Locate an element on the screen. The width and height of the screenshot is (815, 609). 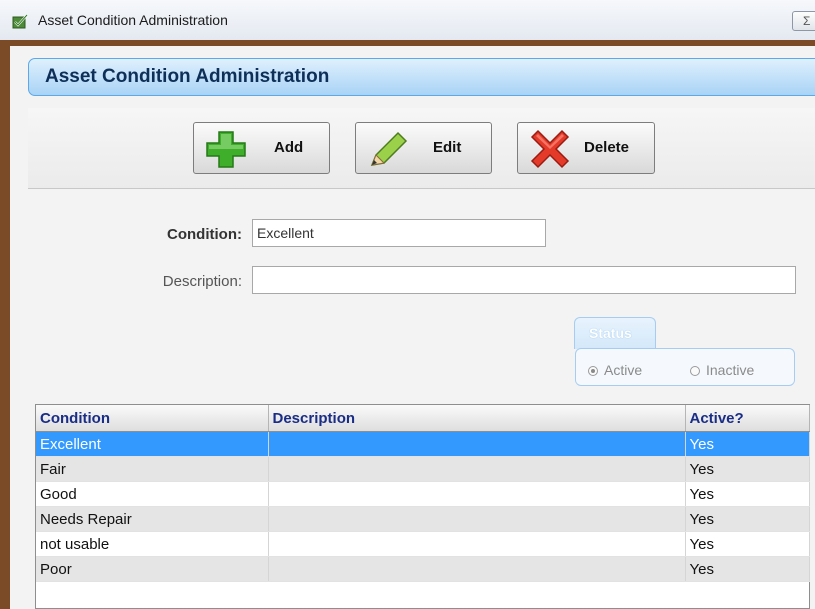
table-row: not usable Yes is located at coordinates (423, 544).